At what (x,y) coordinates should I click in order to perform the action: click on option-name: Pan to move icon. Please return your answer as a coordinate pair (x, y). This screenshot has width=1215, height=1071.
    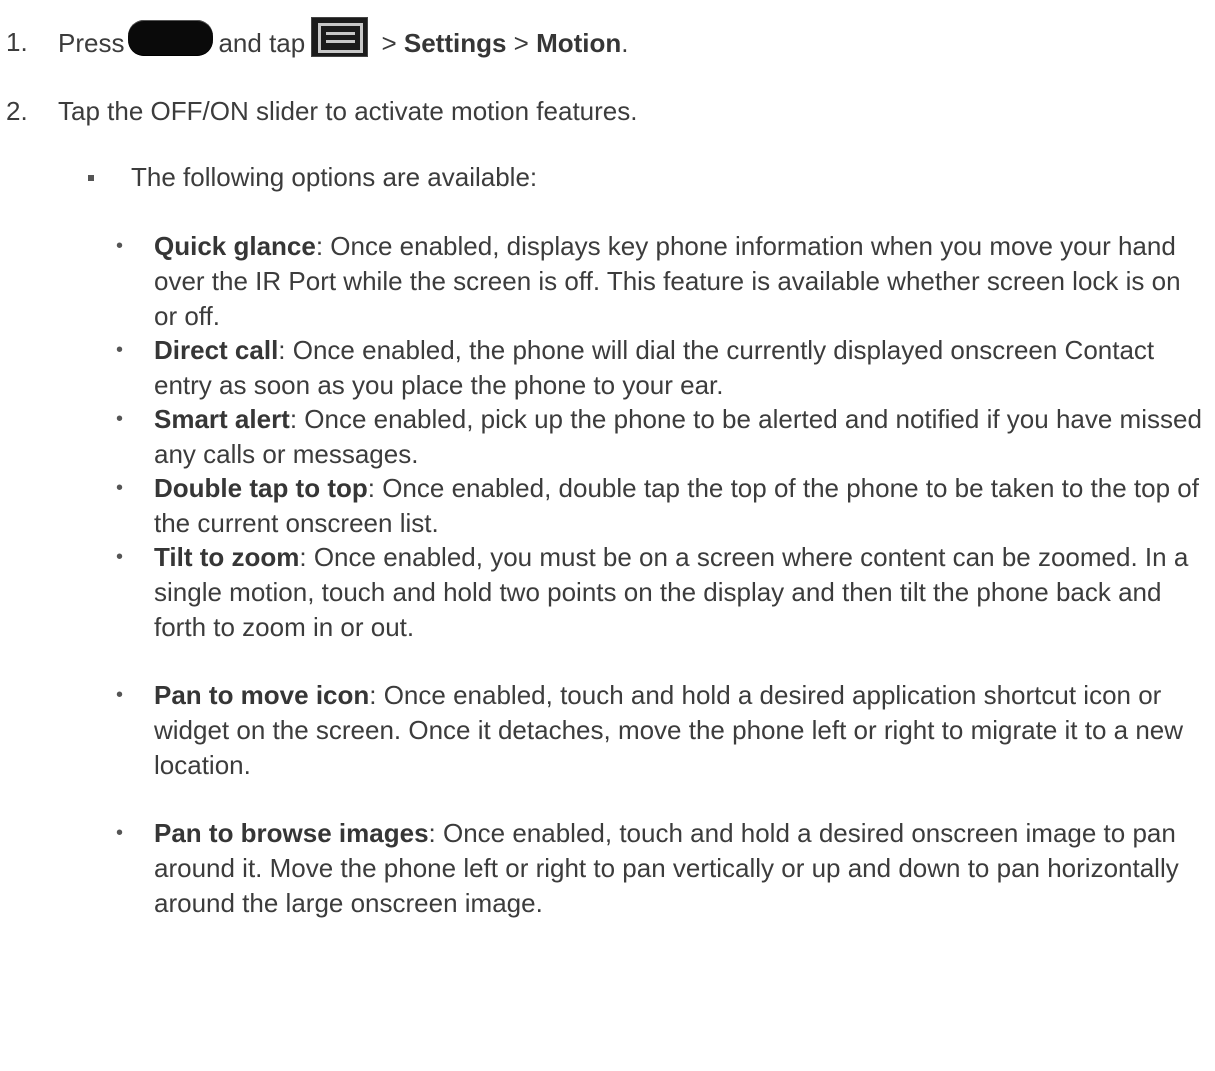
    Looking at the image, I should click on (262, 695).